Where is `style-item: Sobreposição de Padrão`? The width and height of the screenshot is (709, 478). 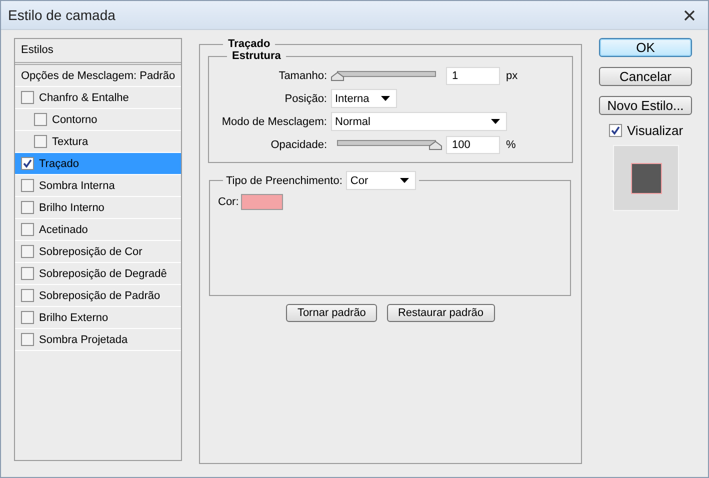 style-item: Sobreposição de Padrão is located at coordinates (98, 296).